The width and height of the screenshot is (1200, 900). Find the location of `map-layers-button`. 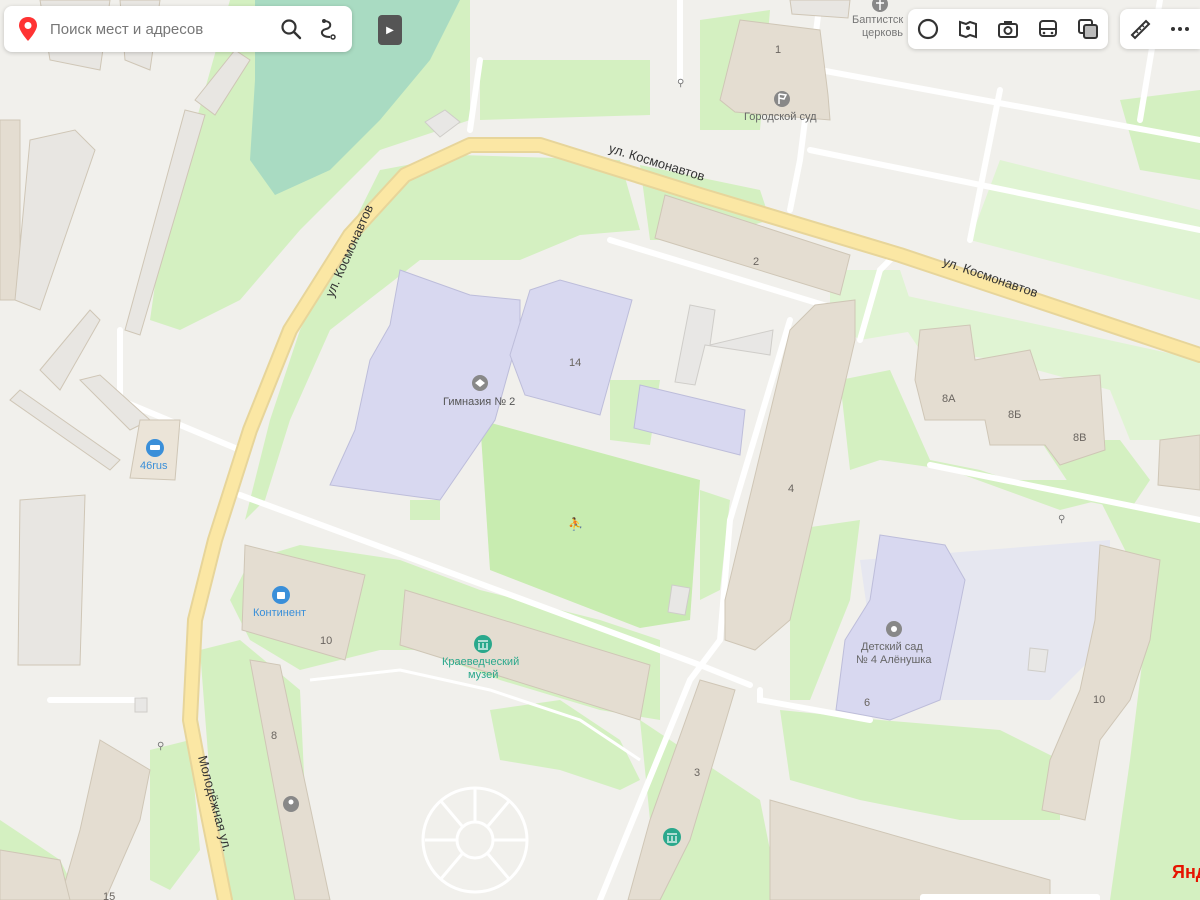

map-layers-button is located at coordinates (1088, 29).